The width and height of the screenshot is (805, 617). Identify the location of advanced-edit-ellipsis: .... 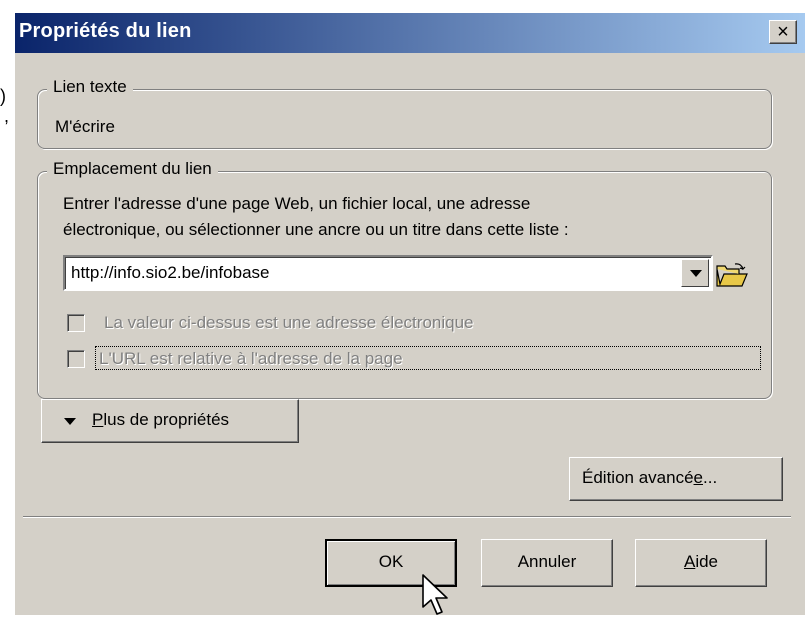
(710, 477).